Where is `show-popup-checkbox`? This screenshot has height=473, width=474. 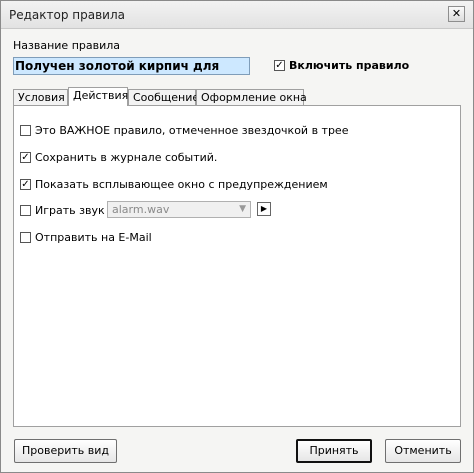 show-popup-checkbox is located at coordinates (25, 184).